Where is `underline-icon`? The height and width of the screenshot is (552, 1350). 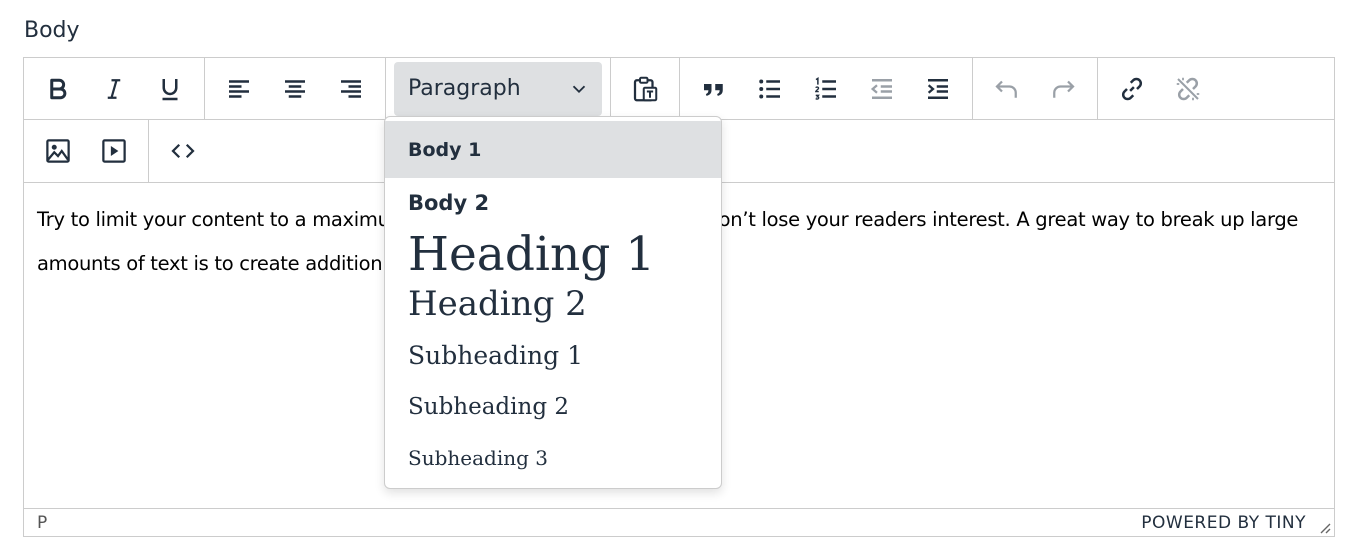
underline-icon is located at coordinates (170, 89).